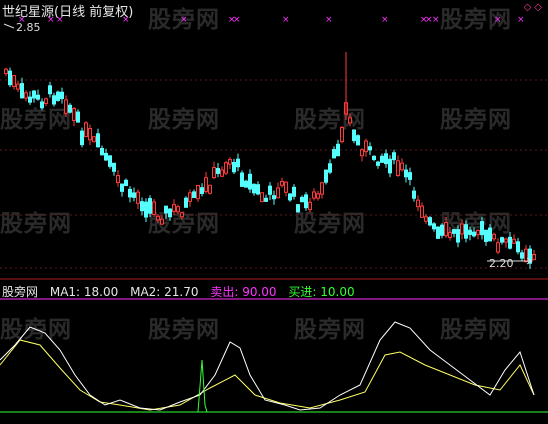 This screenshot has width=548, height=424. I want to click on ma1-label: MA1: 18.00, so click(84, 292).